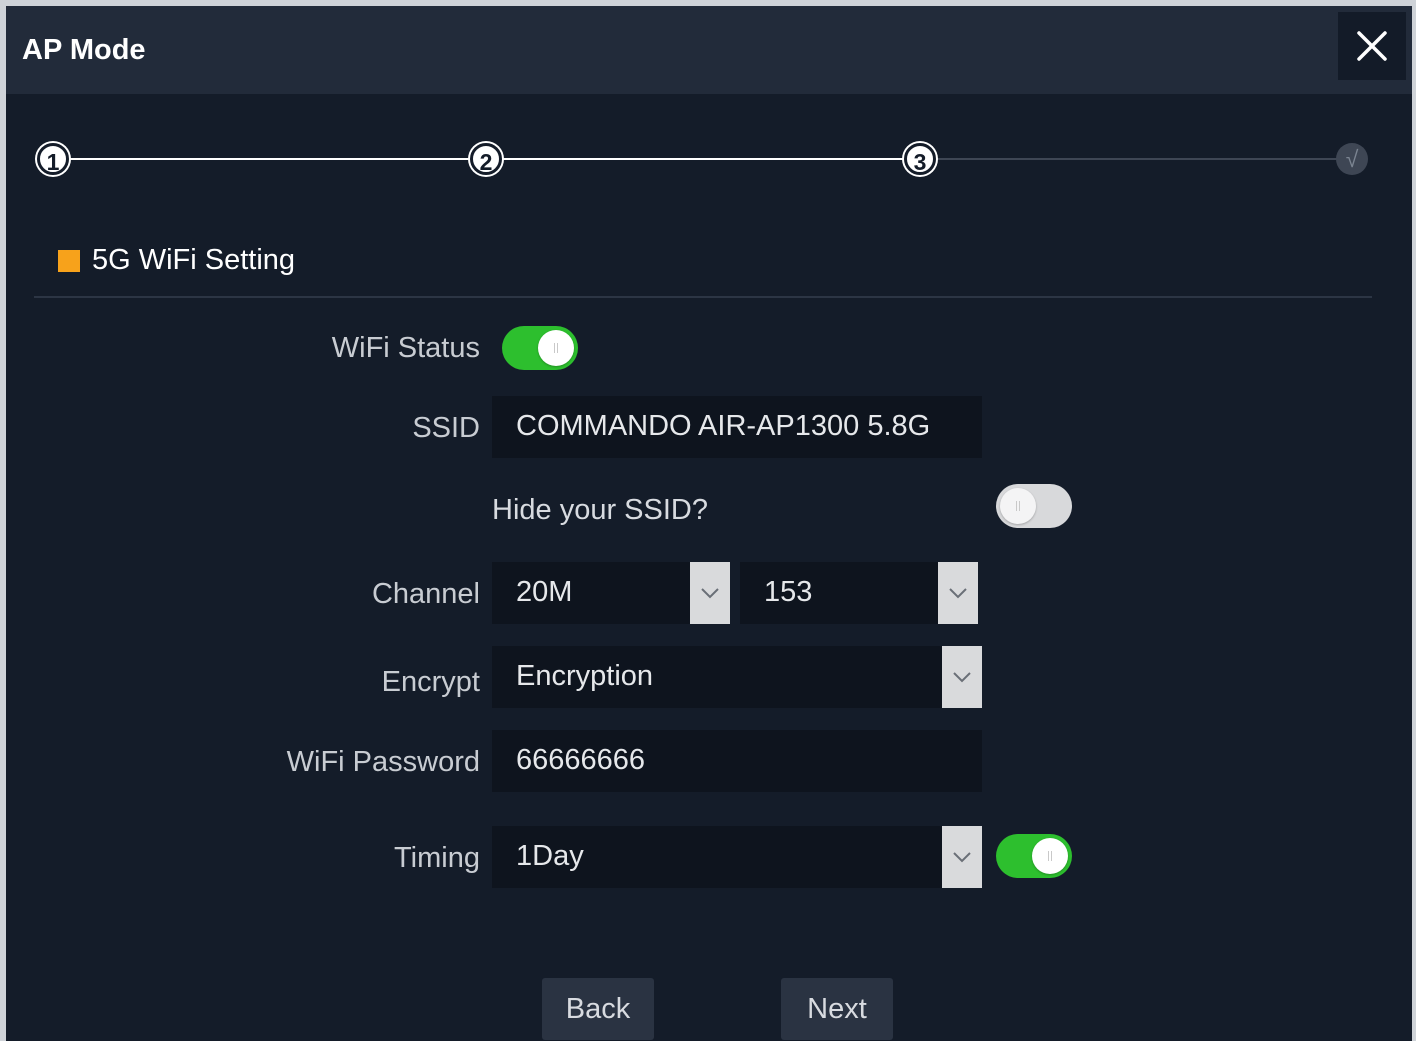 This screenshot has width=1416, height=1041. What do you see at coordinates (600, 510) in the screenshot?
I see `hide-ssid-label: Hide your SSID?` at bounding box center [600, 510].